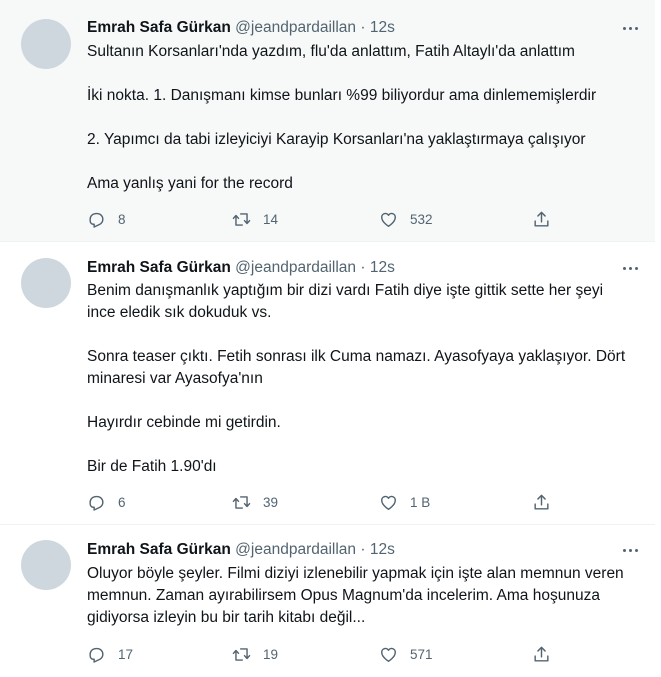  Describe the element at coordinates (371, 502) in the screenshot. I see `tweet-actions: 6 39 1 B` at that location.